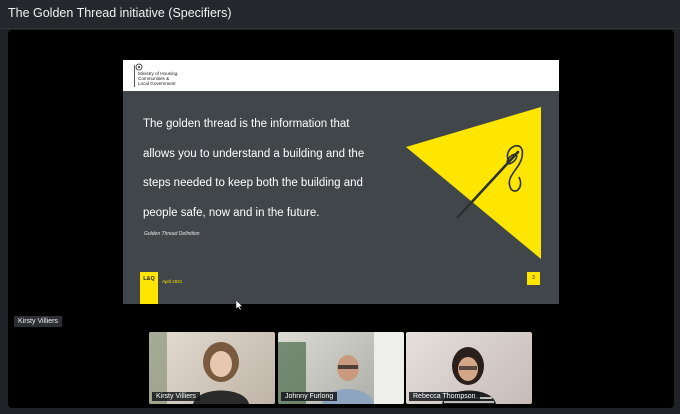  What do you see at coordinates (172, 281) in the screenshot?
I see `slide-date: April 2021` at bounding box center [172, 281].